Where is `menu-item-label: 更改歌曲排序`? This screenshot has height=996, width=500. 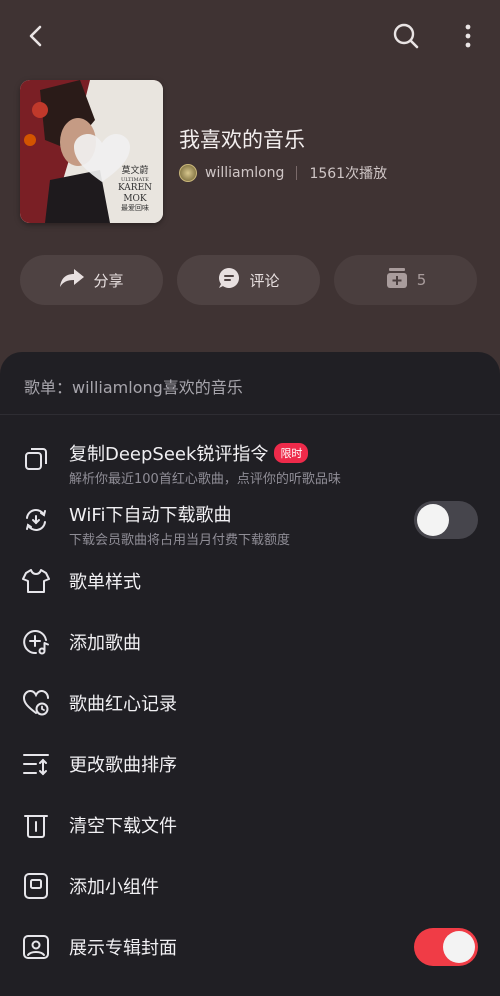 menu-item-label: 更改歌曲排序 is located at coordinates (123, 765).